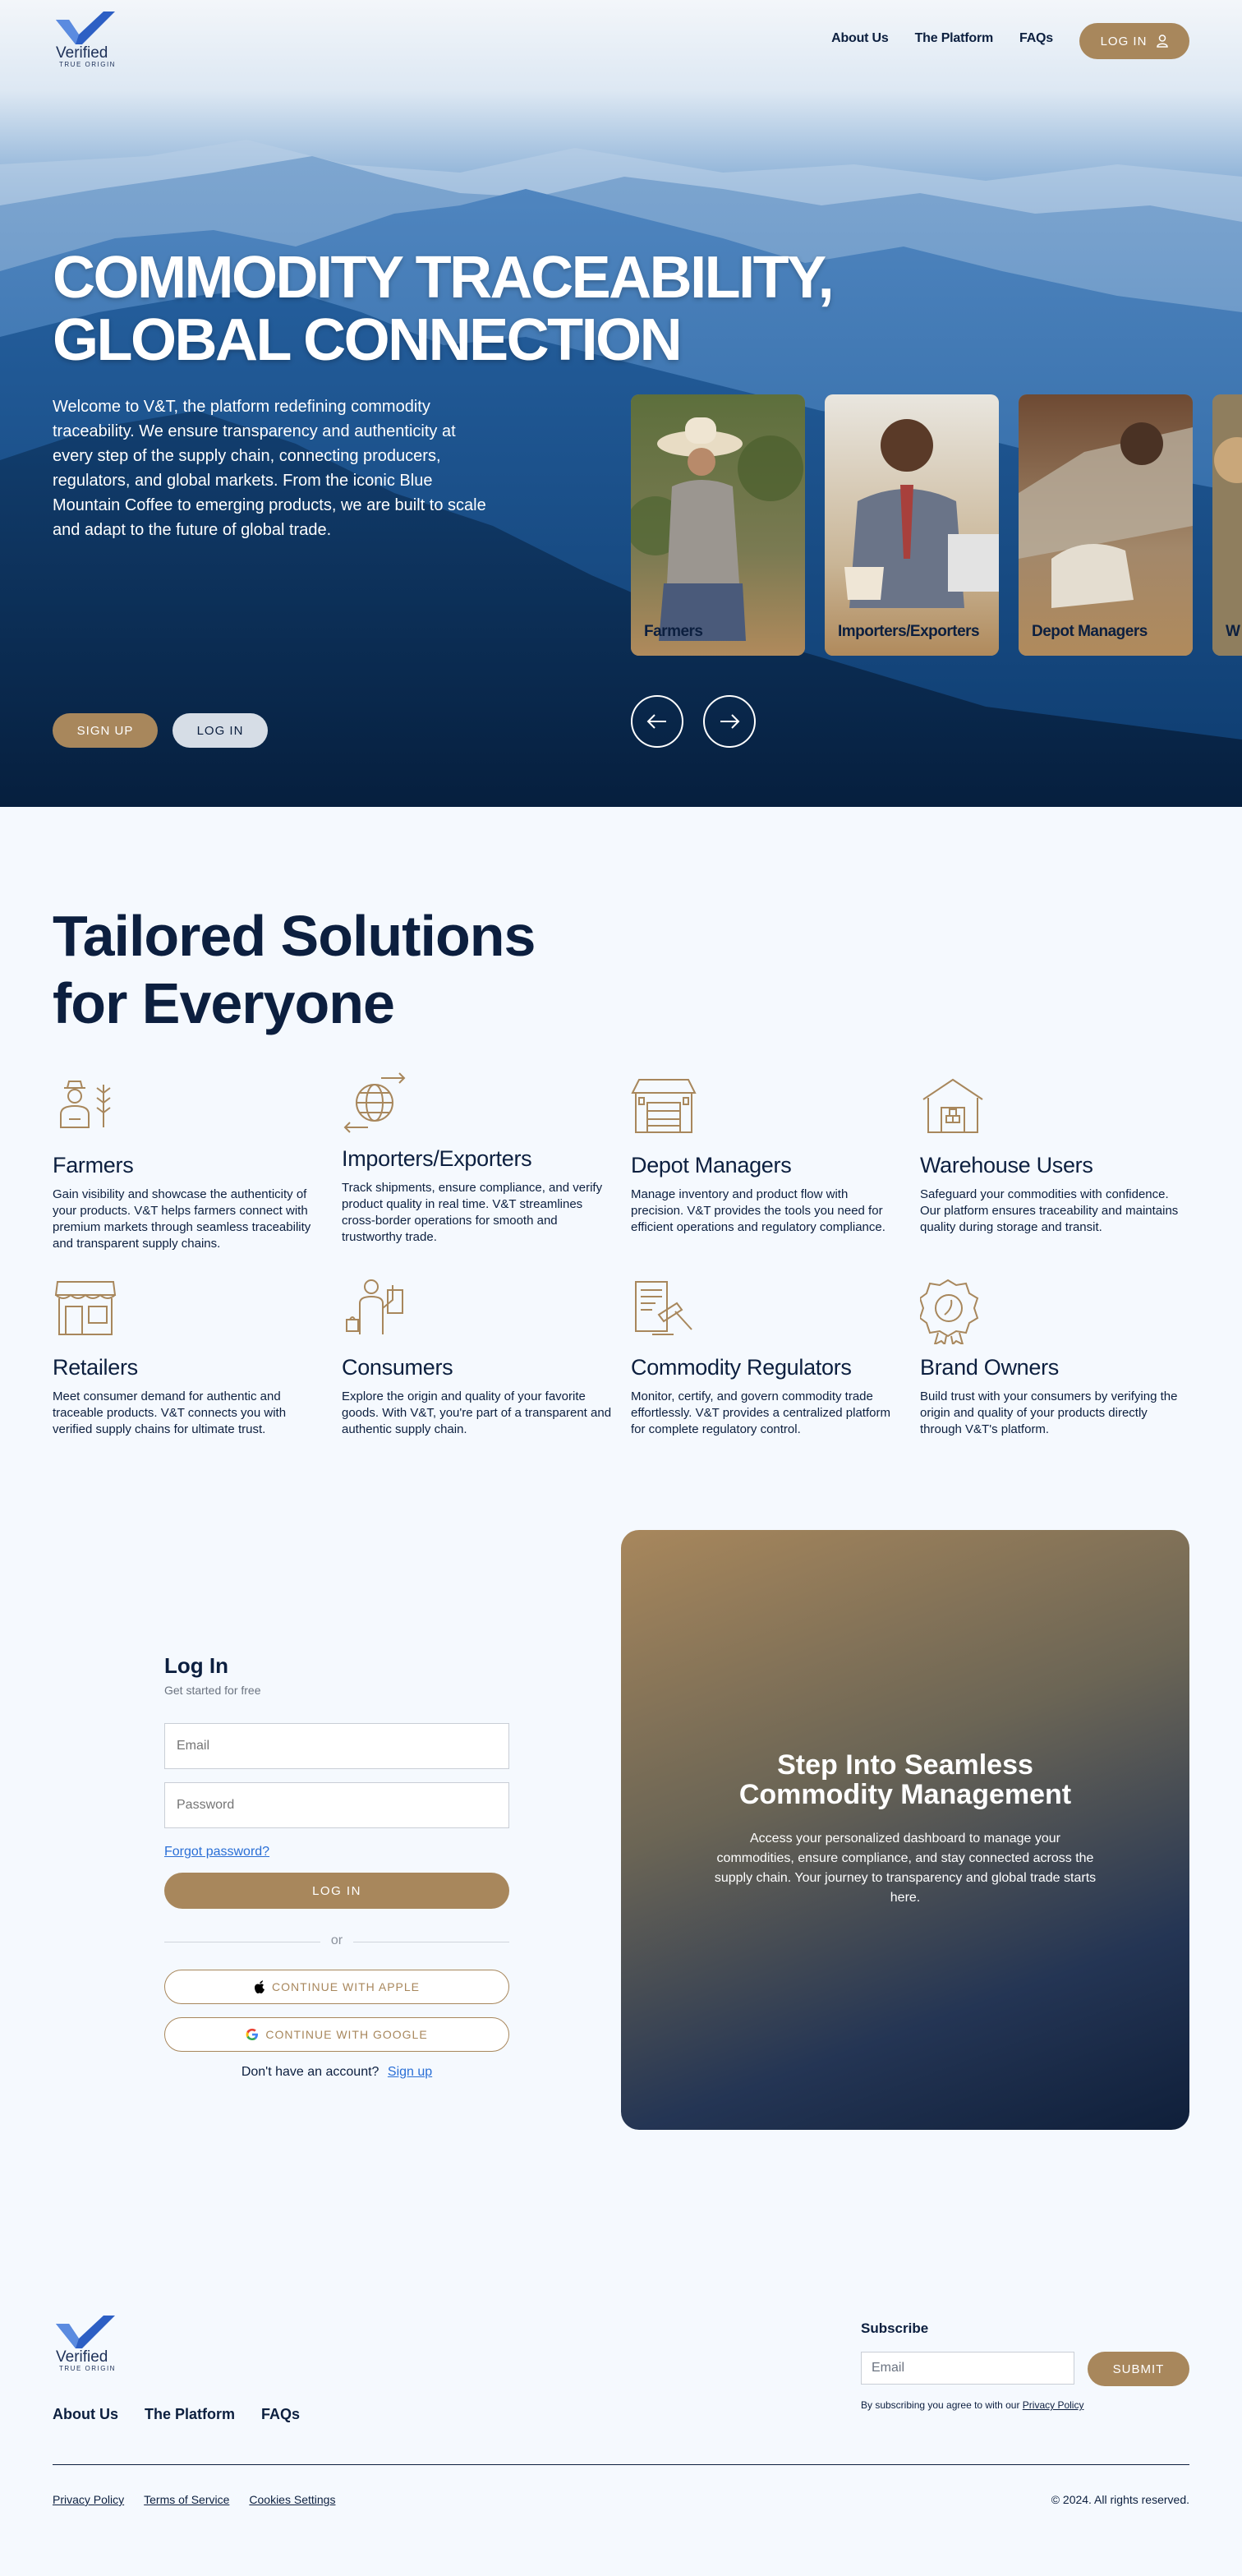 The image size is (1242, 2576). I want to click on carousel-card-warehouse-users: W, so click(1227, 525).